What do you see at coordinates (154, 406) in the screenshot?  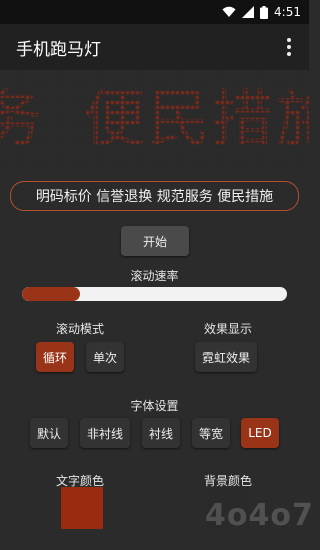 I see `font-settings-label: 字体设置` at bounding box center [154, 406].